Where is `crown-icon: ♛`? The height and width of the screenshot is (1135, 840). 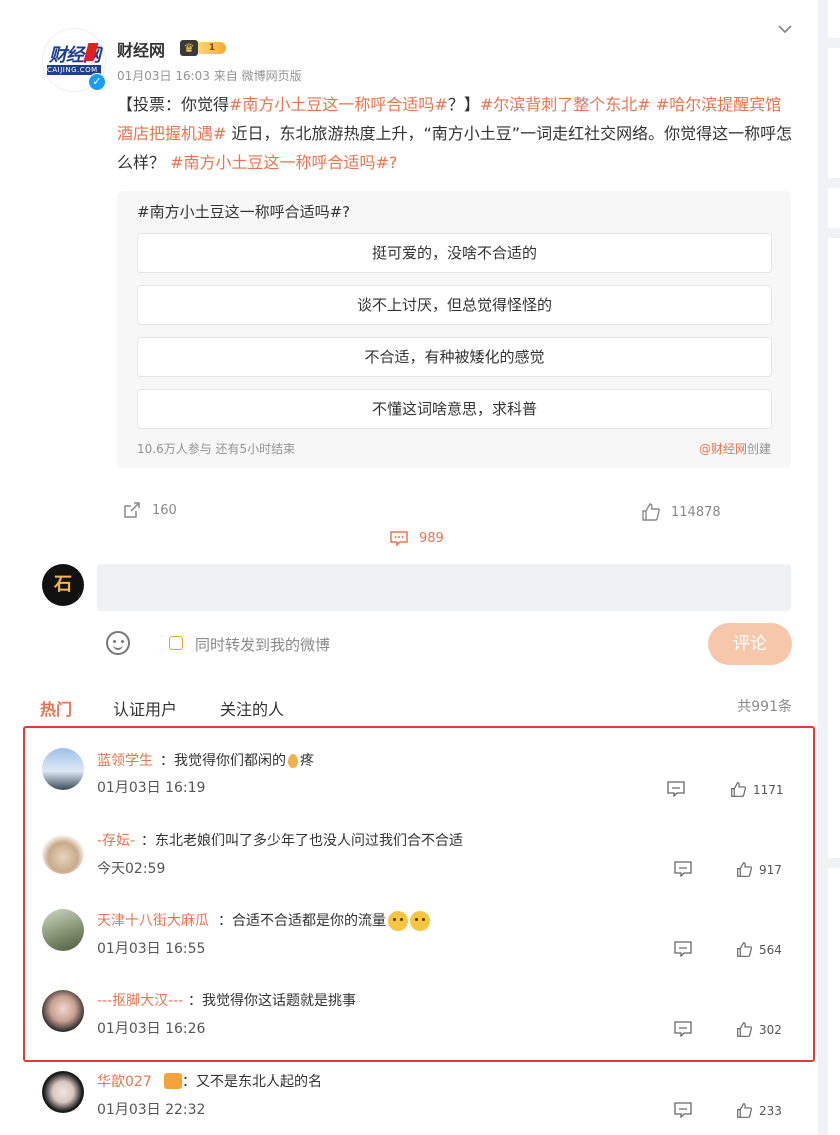
crown-icon: ♛ is located at coordinates (189, 48).